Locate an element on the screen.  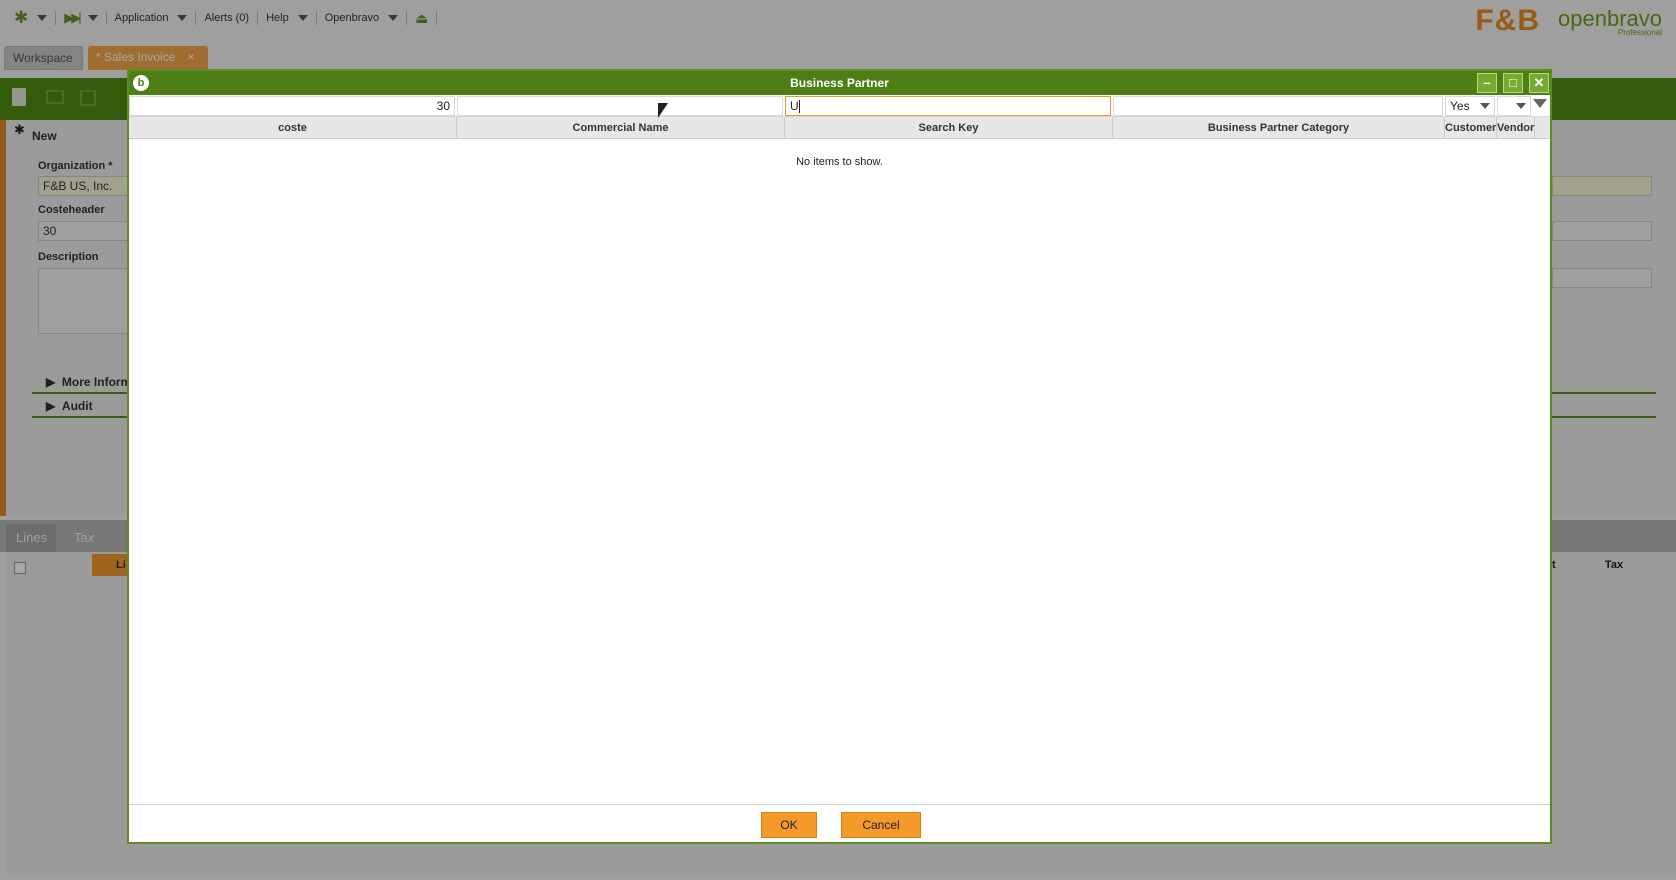
dialog-footer: OK Cancel is located at coordinates (839, 823).